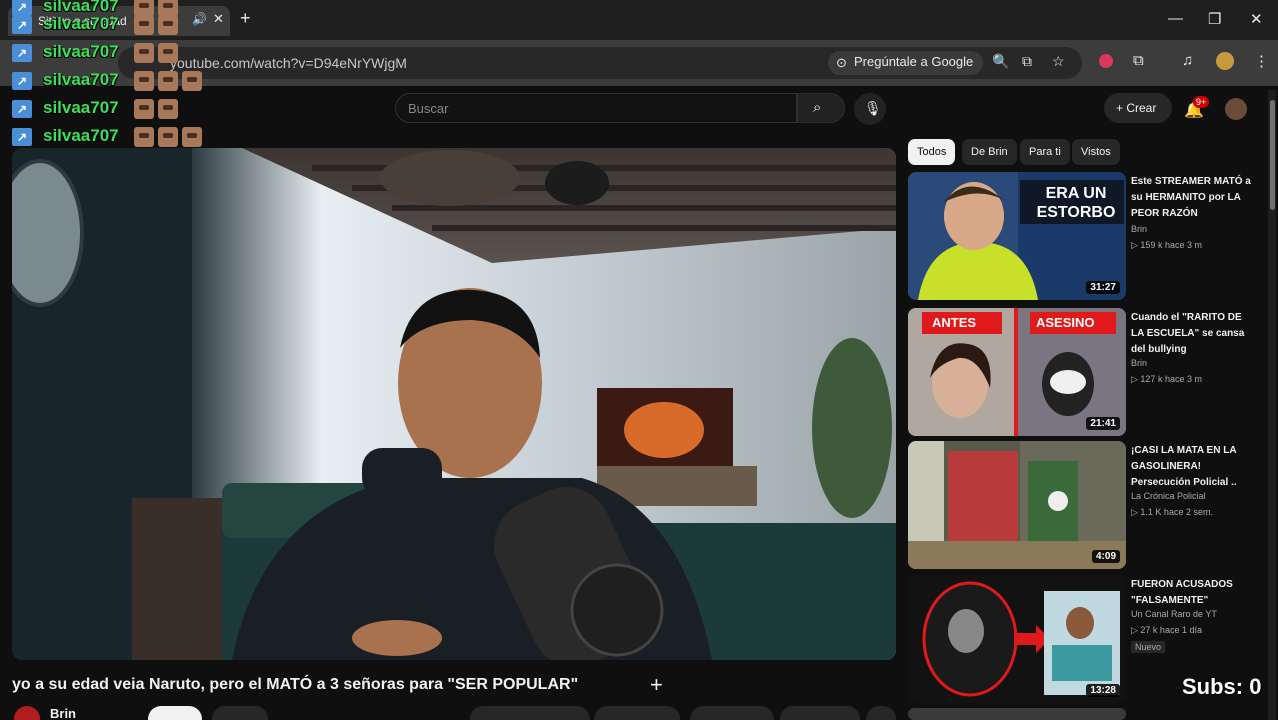  I want to click on channel-name: Brin, so click(63, 713).